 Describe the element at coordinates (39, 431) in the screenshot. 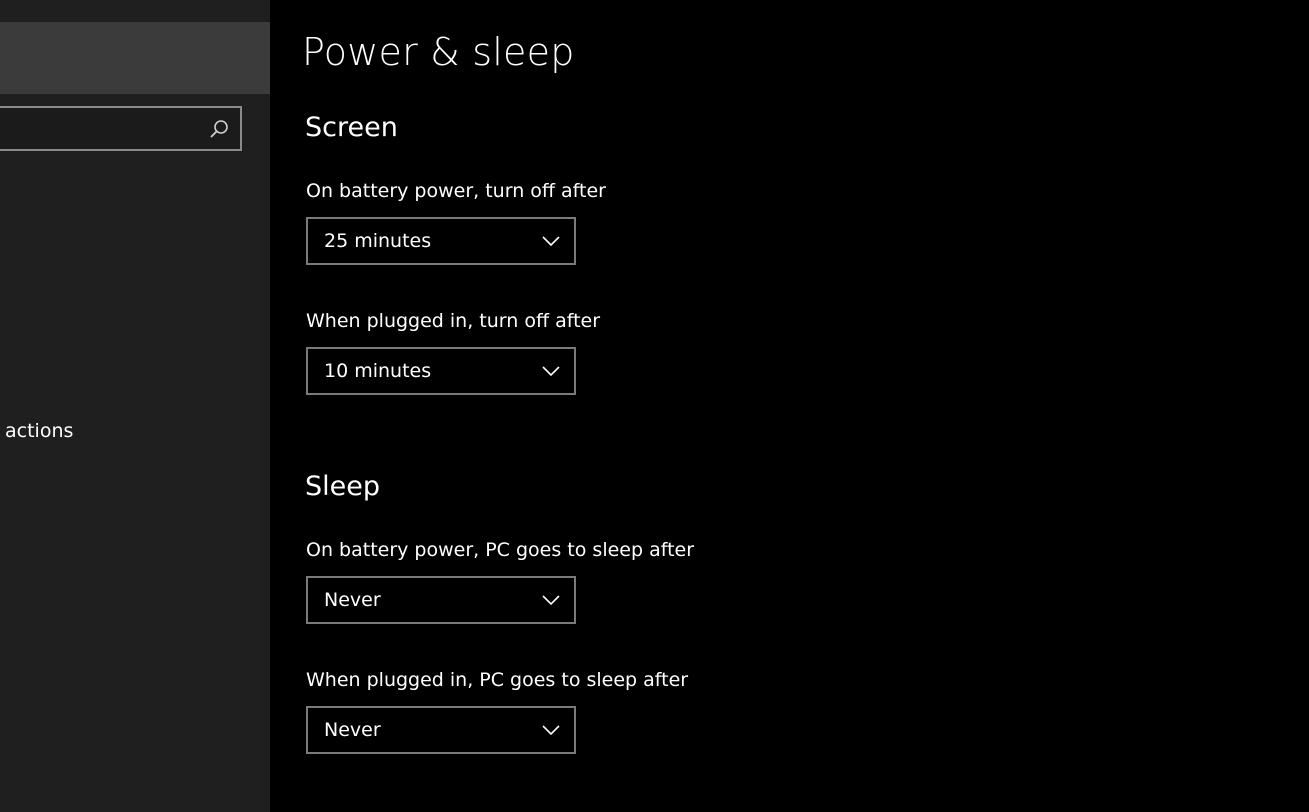

I see `sidebar-item-label: actions` at that location.